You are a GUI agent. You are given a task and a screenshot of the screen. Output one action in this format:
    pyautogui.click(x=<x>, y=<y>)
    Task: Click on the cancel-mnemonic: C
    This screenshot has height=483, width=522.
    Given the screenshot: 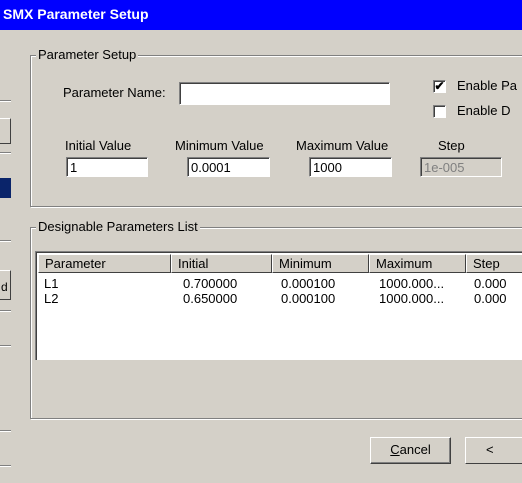 What is the action you would take?
    pyautogui.click(x=395, y=449)
    